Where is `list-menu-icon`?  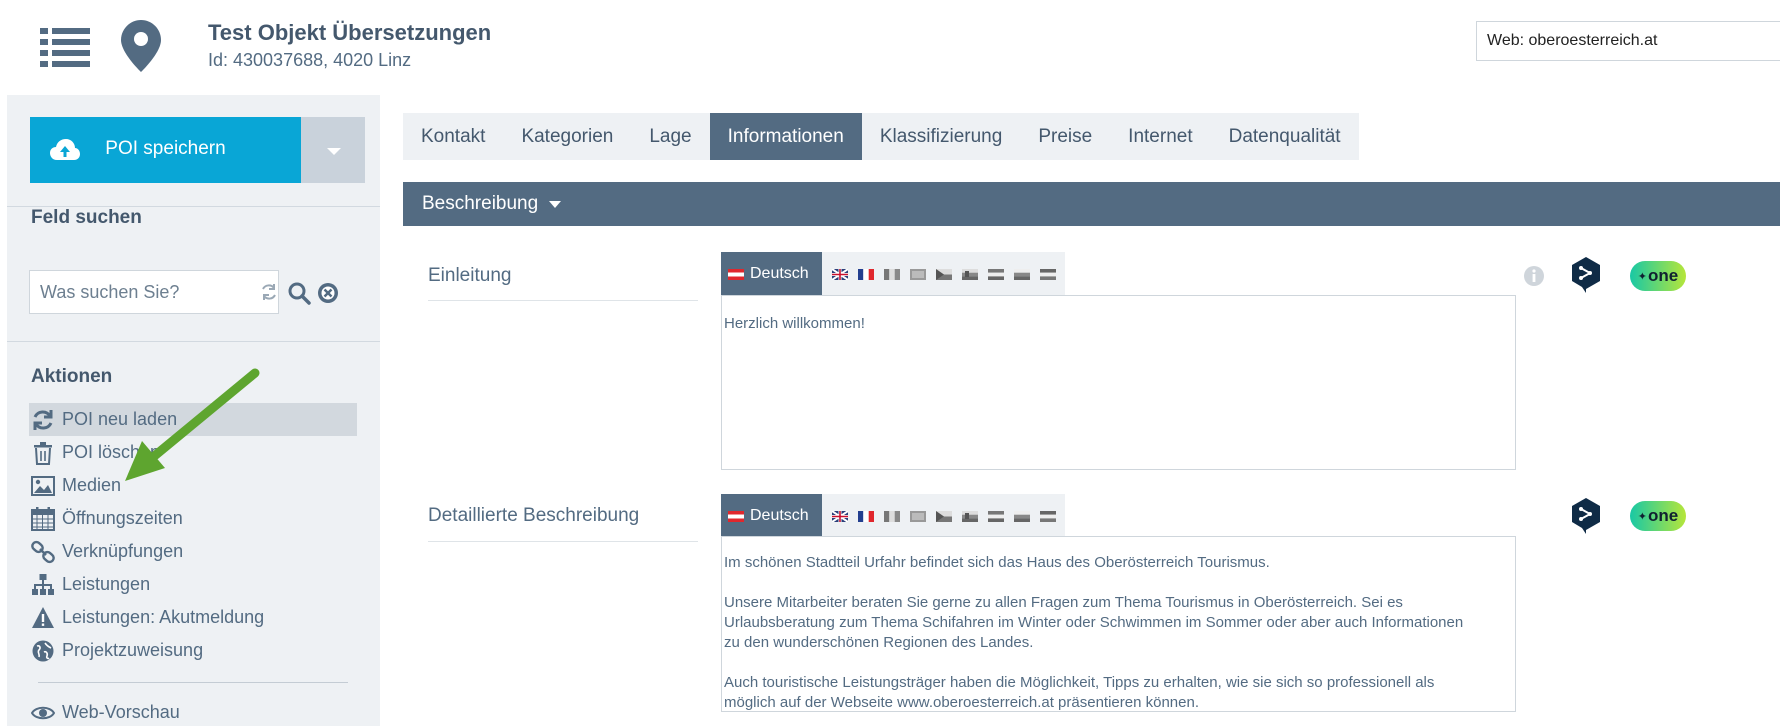 list-menu-icon is located at coordinates (65, 47).